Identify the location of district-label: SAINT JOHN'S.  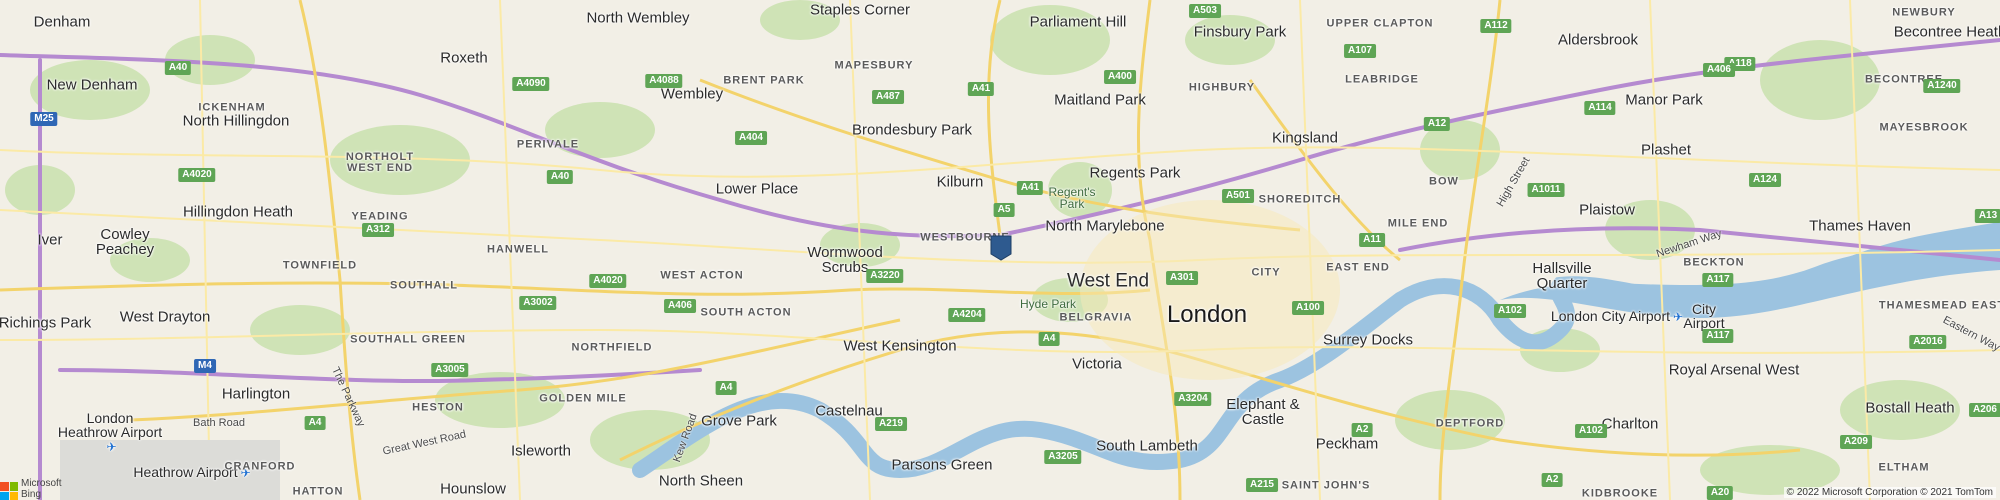
(1326, 485).